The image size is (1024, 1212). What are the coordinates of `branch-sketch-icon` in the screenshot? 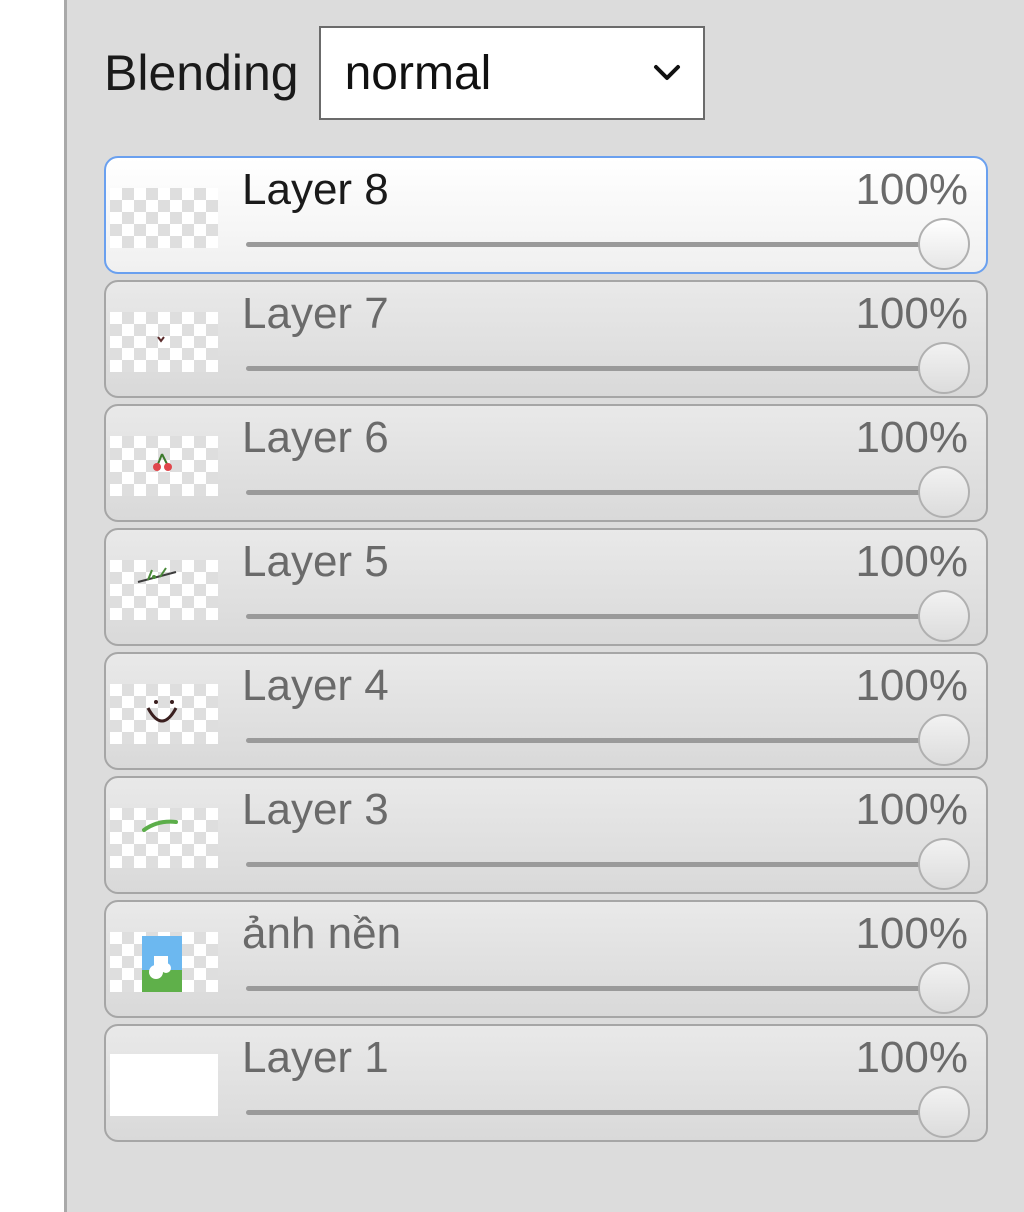 It's located at (157, 575).